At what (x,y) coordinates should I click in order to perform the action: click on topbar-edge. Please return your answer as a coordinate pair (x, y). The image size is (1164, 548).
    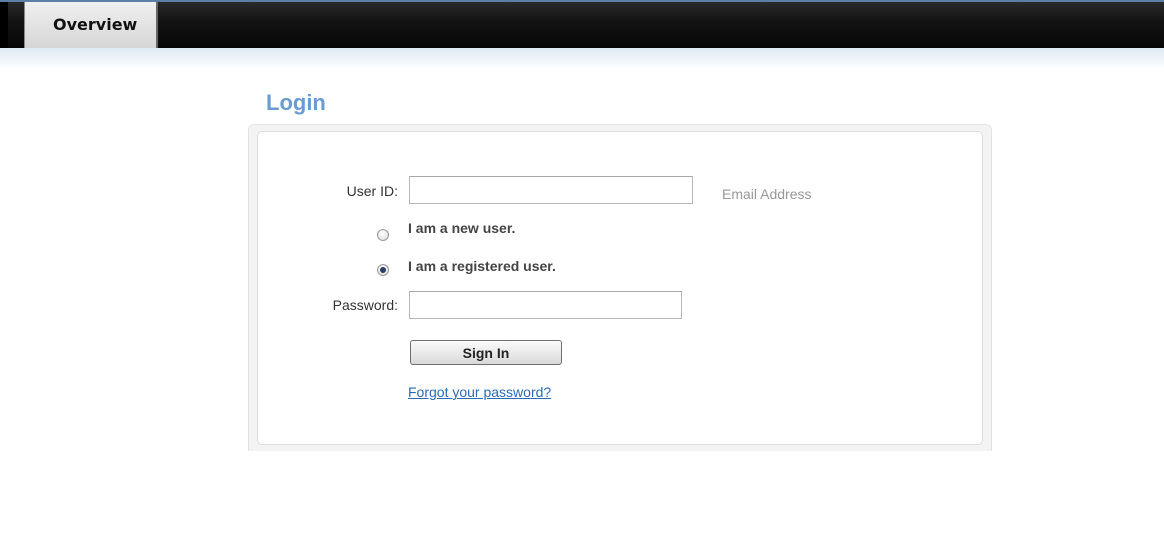
    Looking at the image, I should click on (4, 25).